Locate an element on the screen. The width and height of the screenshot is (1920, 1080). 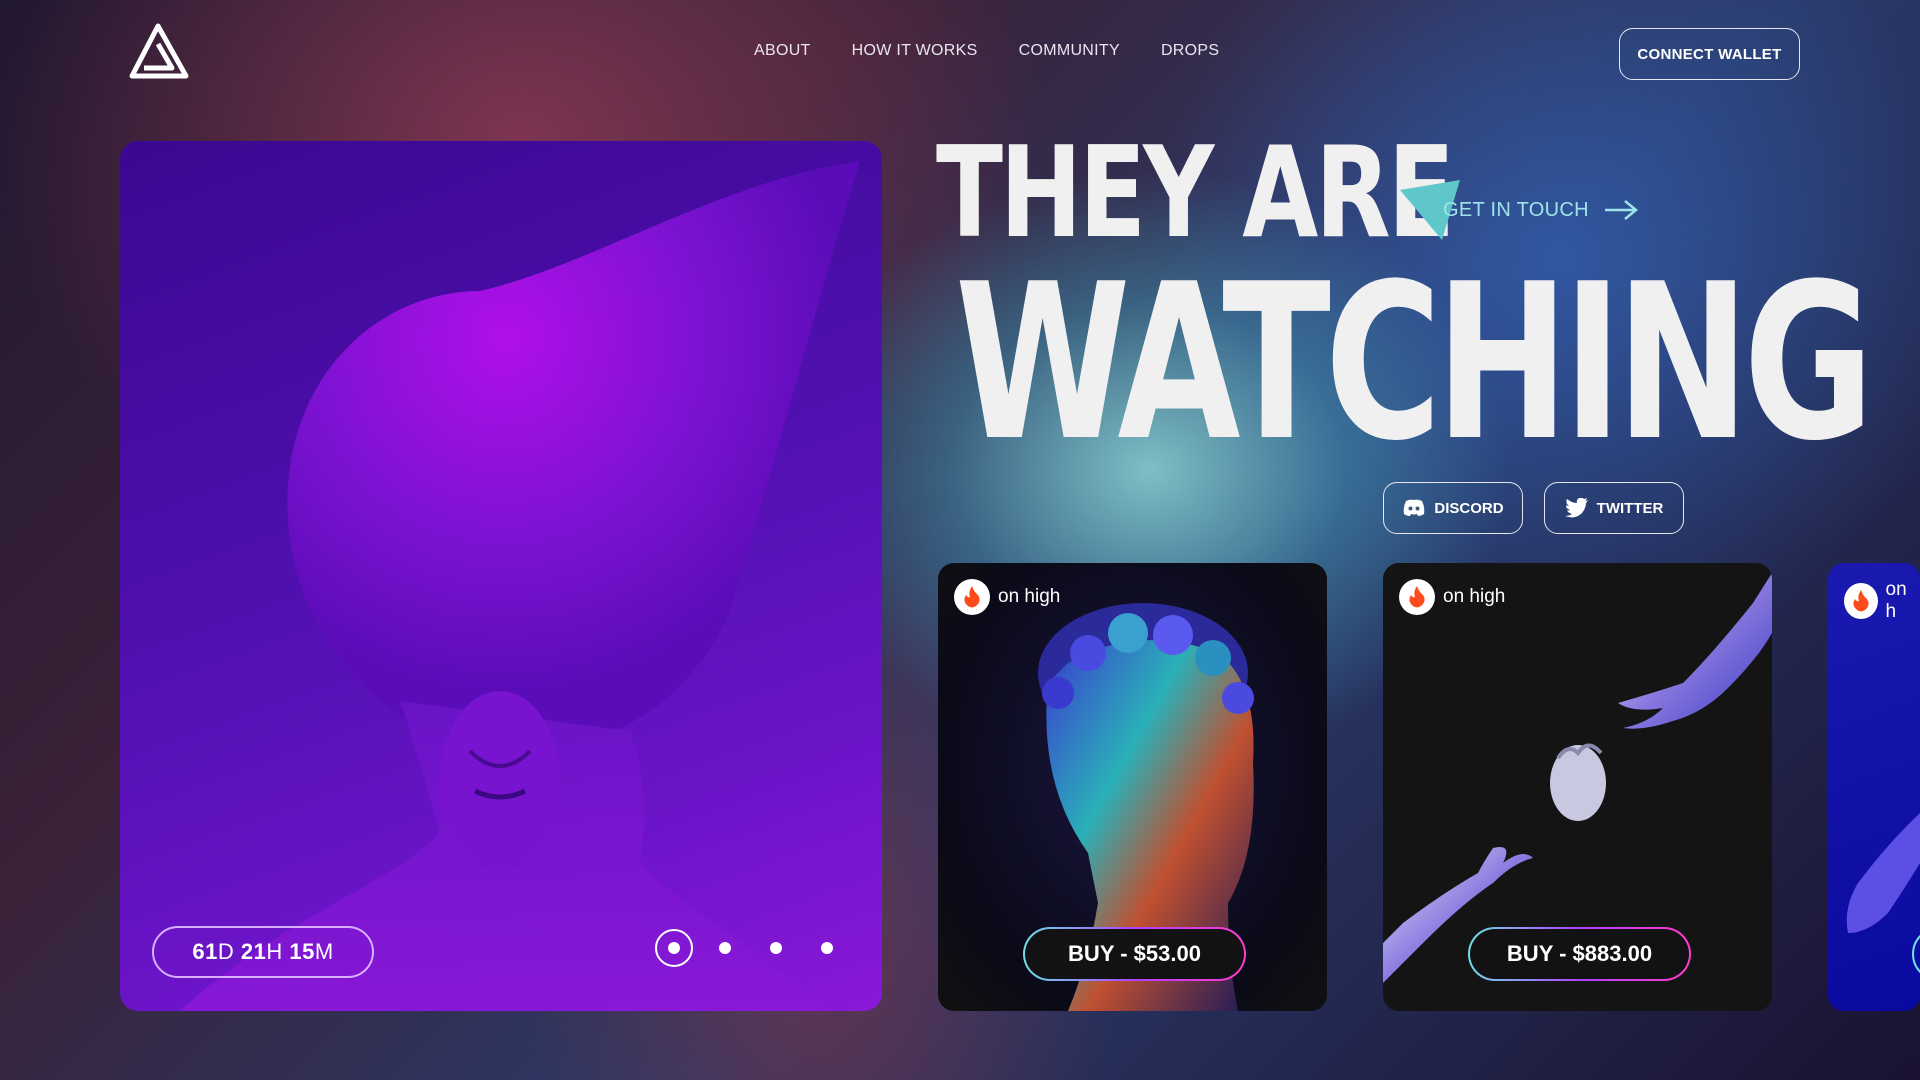
arrow-right-icon is located at coordinates (1621, 210).